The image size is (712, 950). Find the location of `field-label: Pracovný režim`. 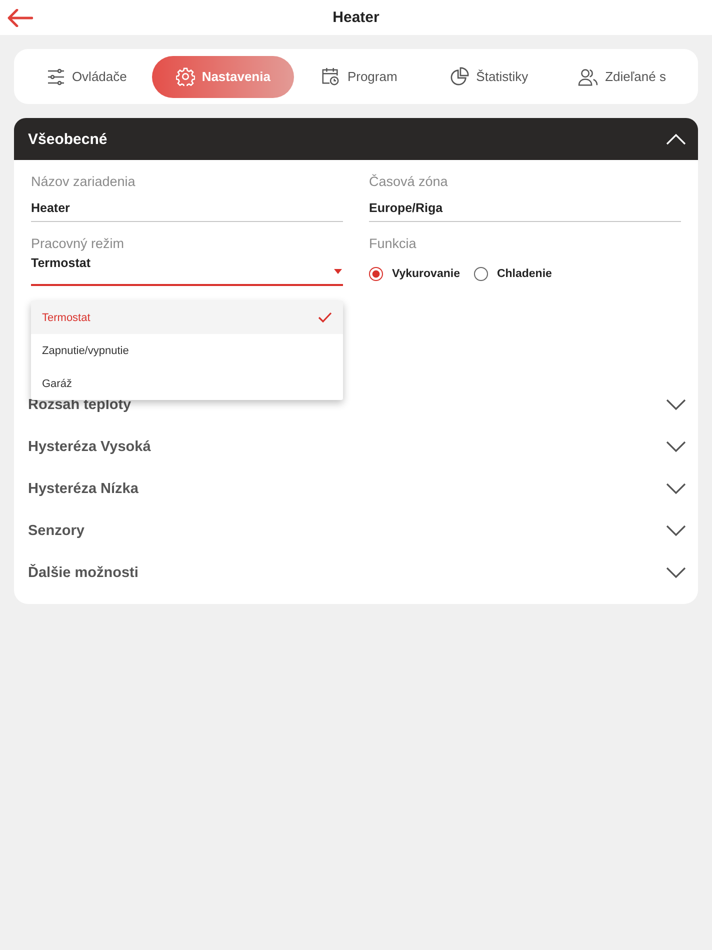

field-label: Pracovný režim is located at coordinates (78, 243).